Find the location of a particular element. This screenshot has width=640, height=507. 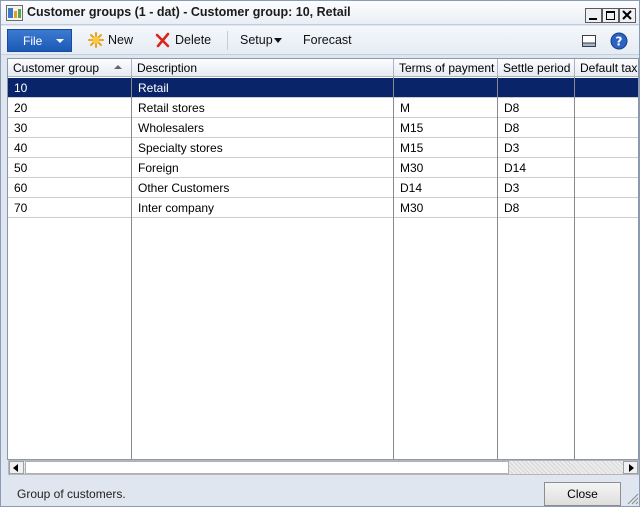

customer-group-cell: 40 is located at coordinates (70, 148).